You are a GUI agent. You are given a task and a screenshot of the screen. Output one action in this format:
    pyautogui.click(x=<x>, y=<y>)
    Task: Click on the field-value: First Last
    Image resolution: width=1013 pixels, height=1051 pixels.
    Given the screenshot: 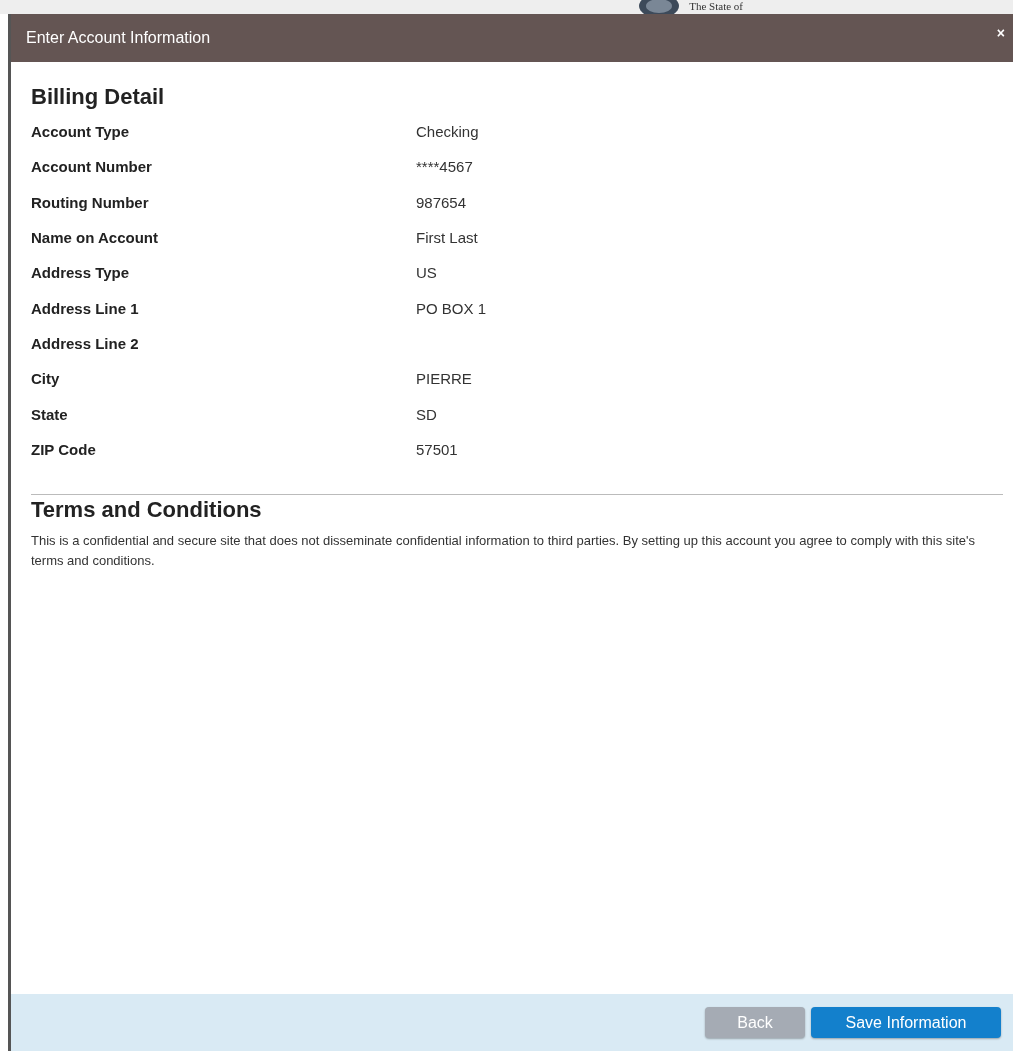 What is the action you would take?
    pyautogui.click(x=447, y=238)
    